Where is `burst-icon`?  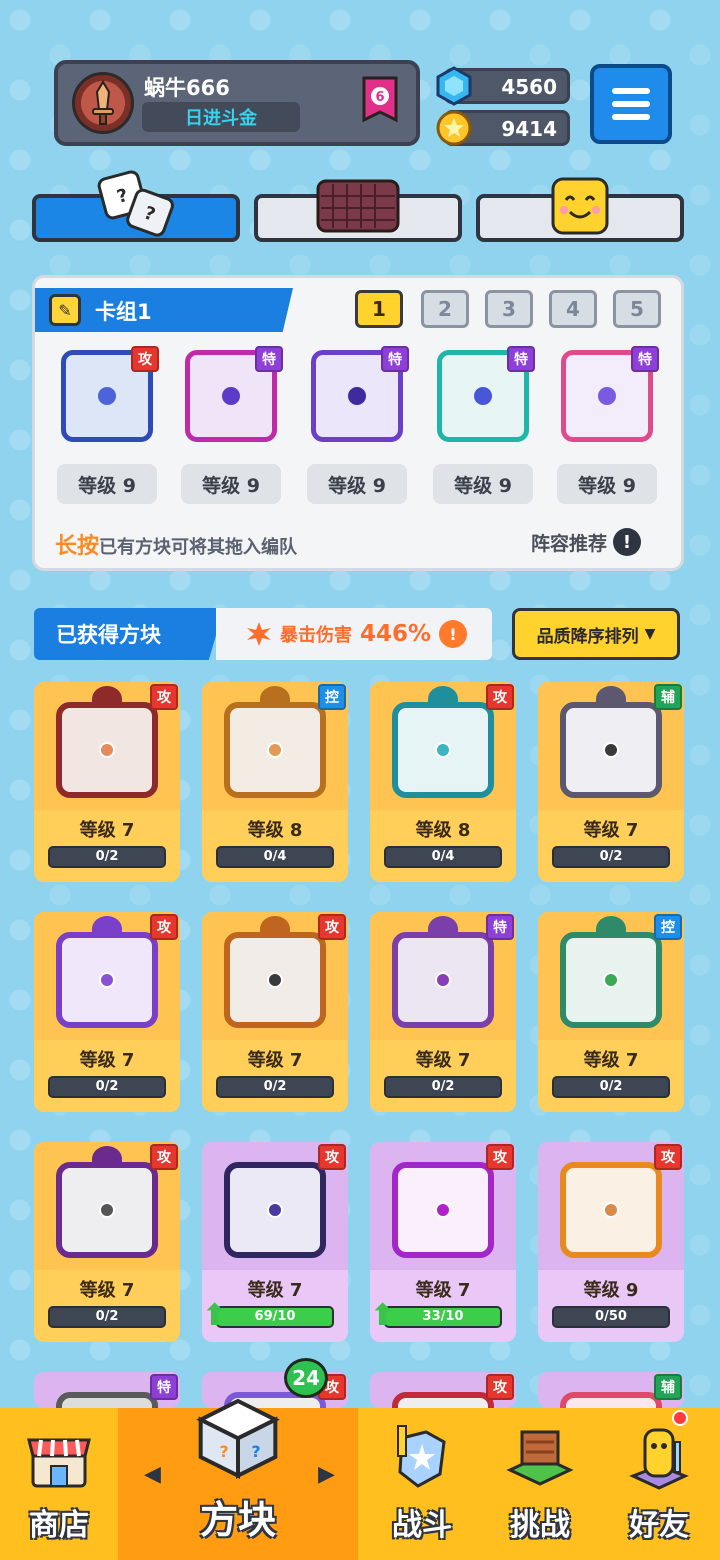
burst-icon is located at coordinates (259, 634).